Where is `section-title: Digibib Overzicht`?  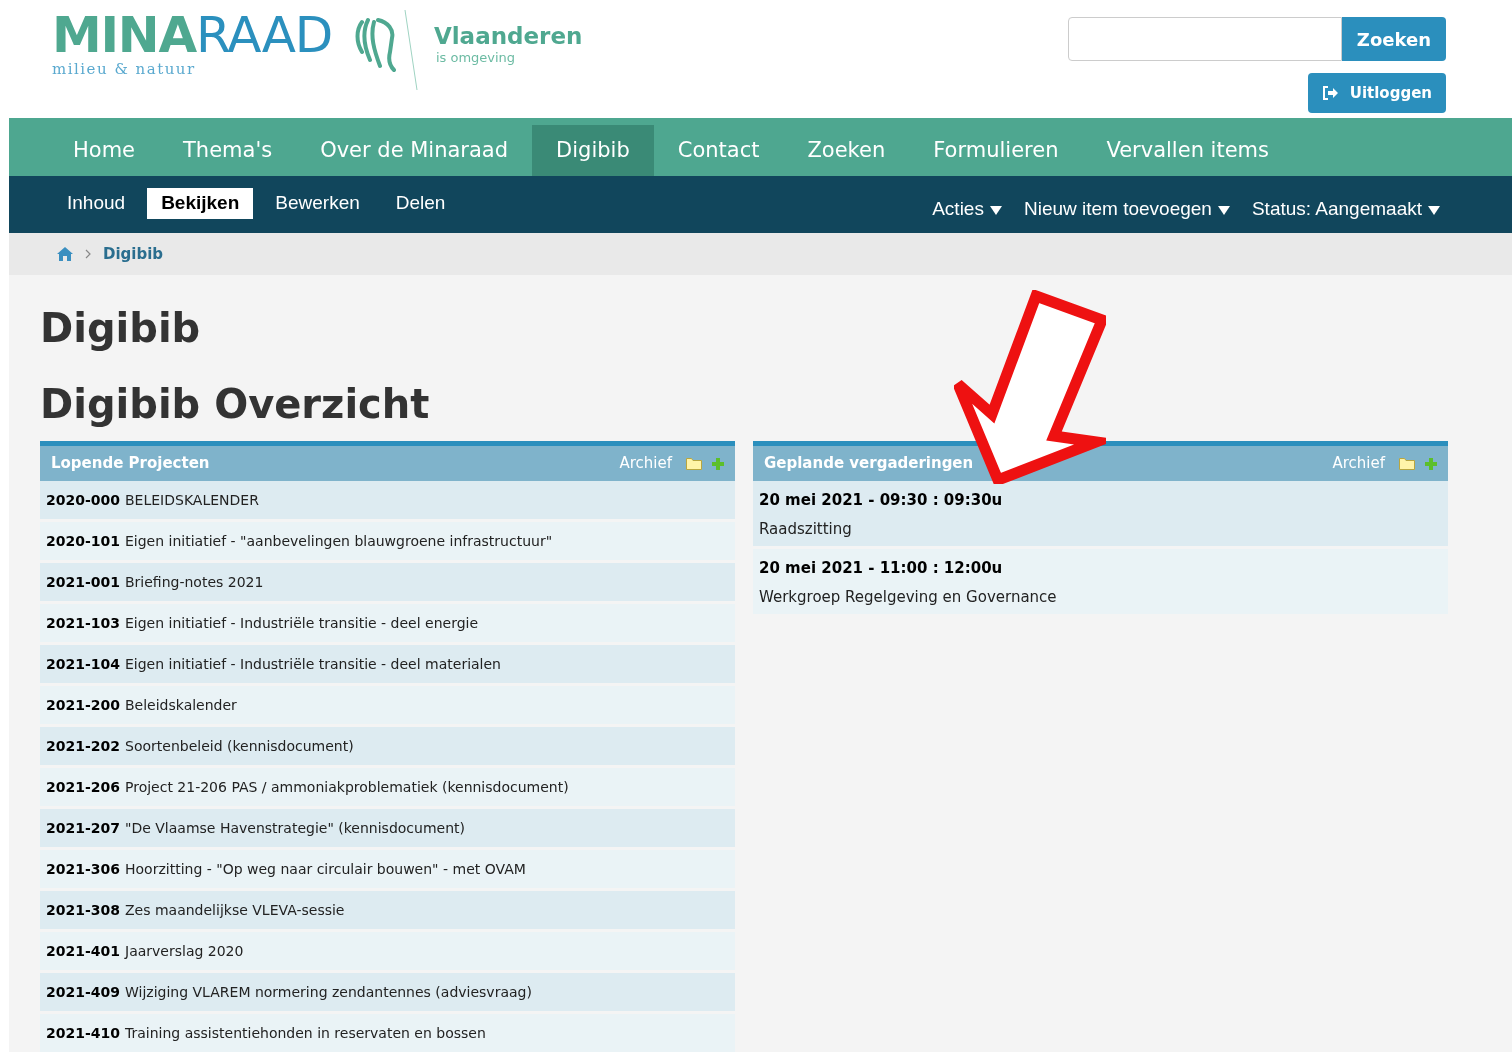 section-title: Digibib Overzicht is located at coordinates (235, 404).